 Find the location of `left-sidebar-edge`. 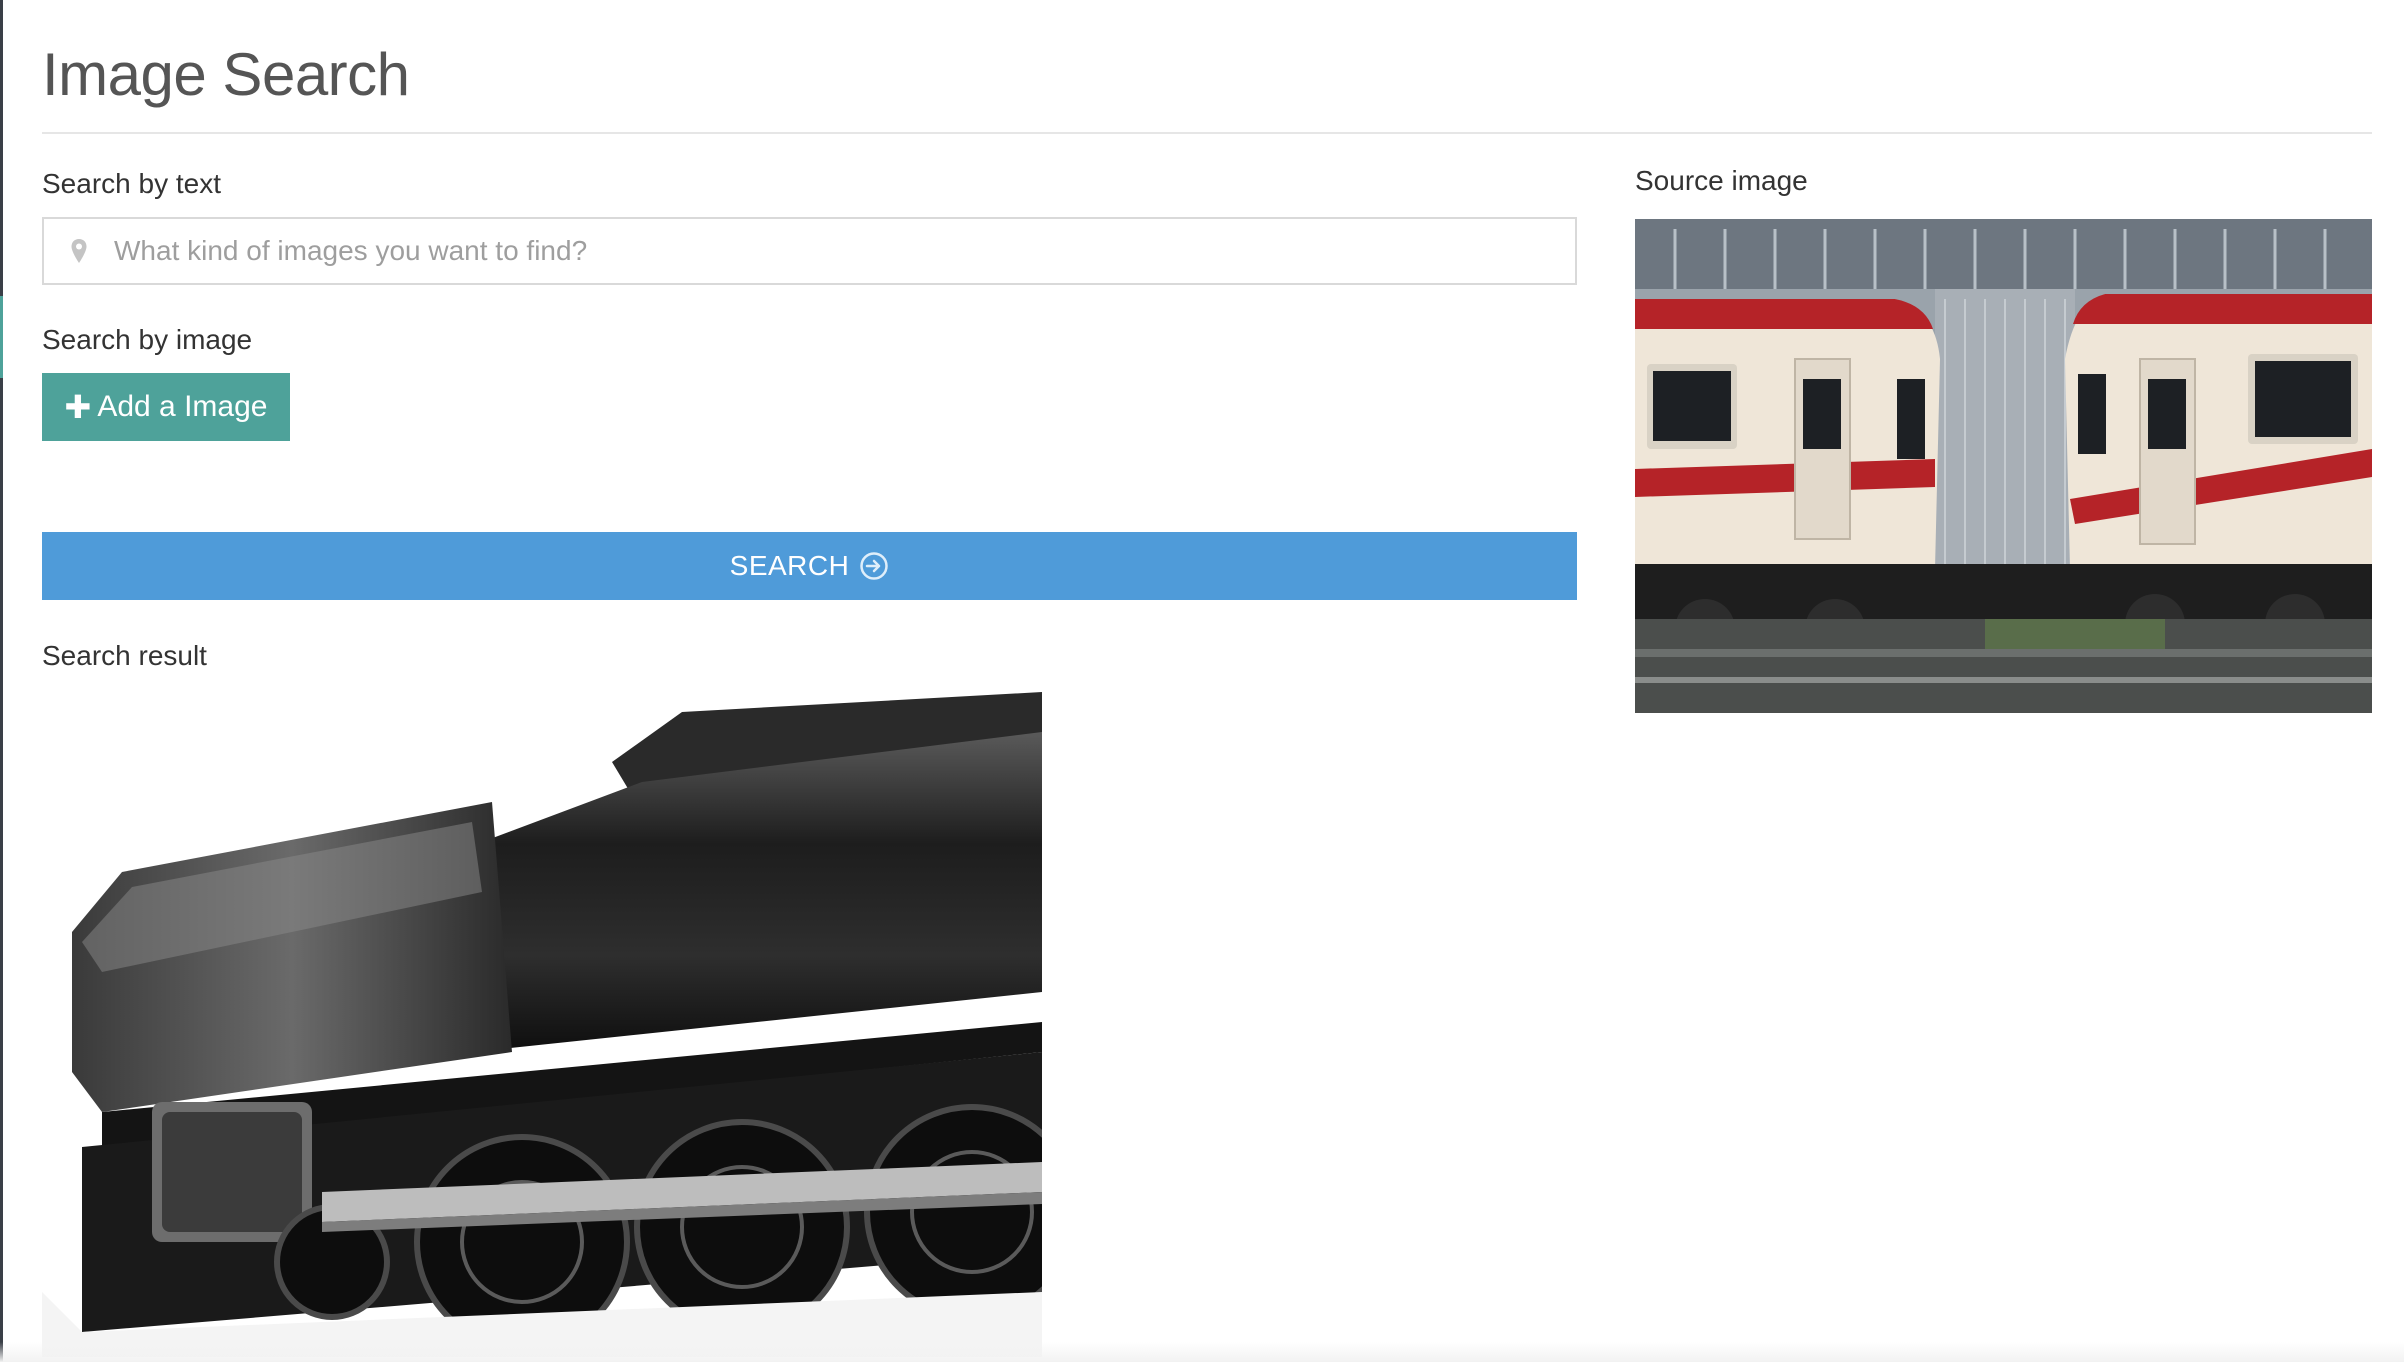

left-sidebar-edge is located at coordinates (1, 681).